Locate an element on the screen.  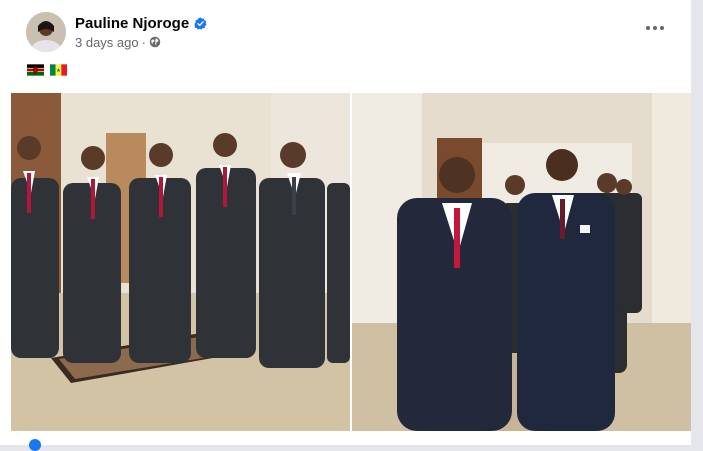
more-options-button is located at coordinates (655, 28).